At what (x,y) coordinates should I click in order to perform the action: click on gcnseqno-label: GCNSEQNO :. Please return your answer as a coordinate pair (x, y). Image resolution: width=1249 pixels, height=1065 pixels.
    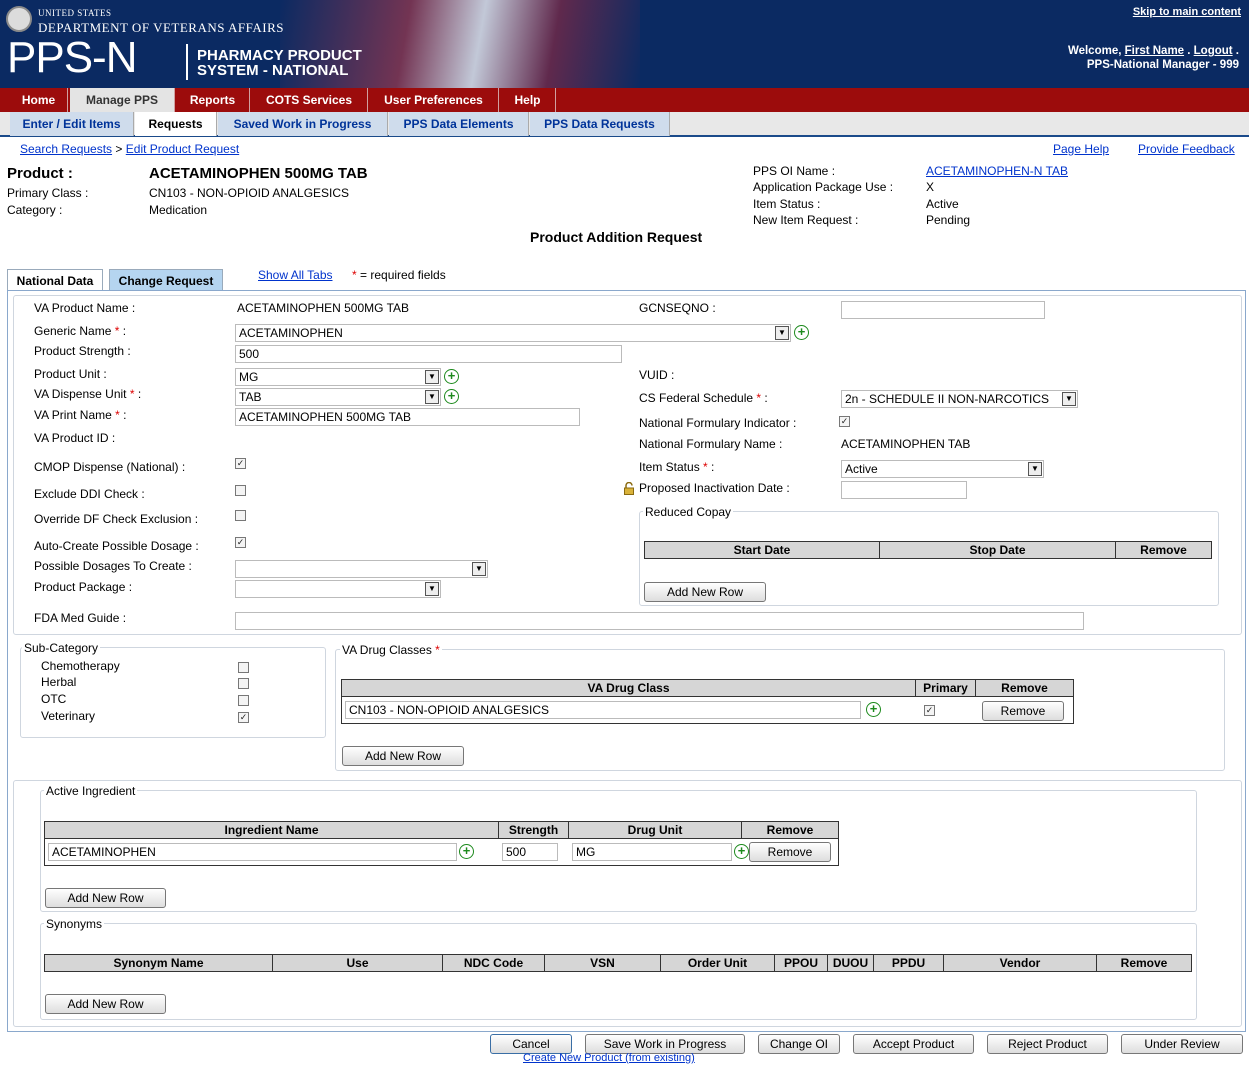
    Looking at the image, I should click on (677, 308).